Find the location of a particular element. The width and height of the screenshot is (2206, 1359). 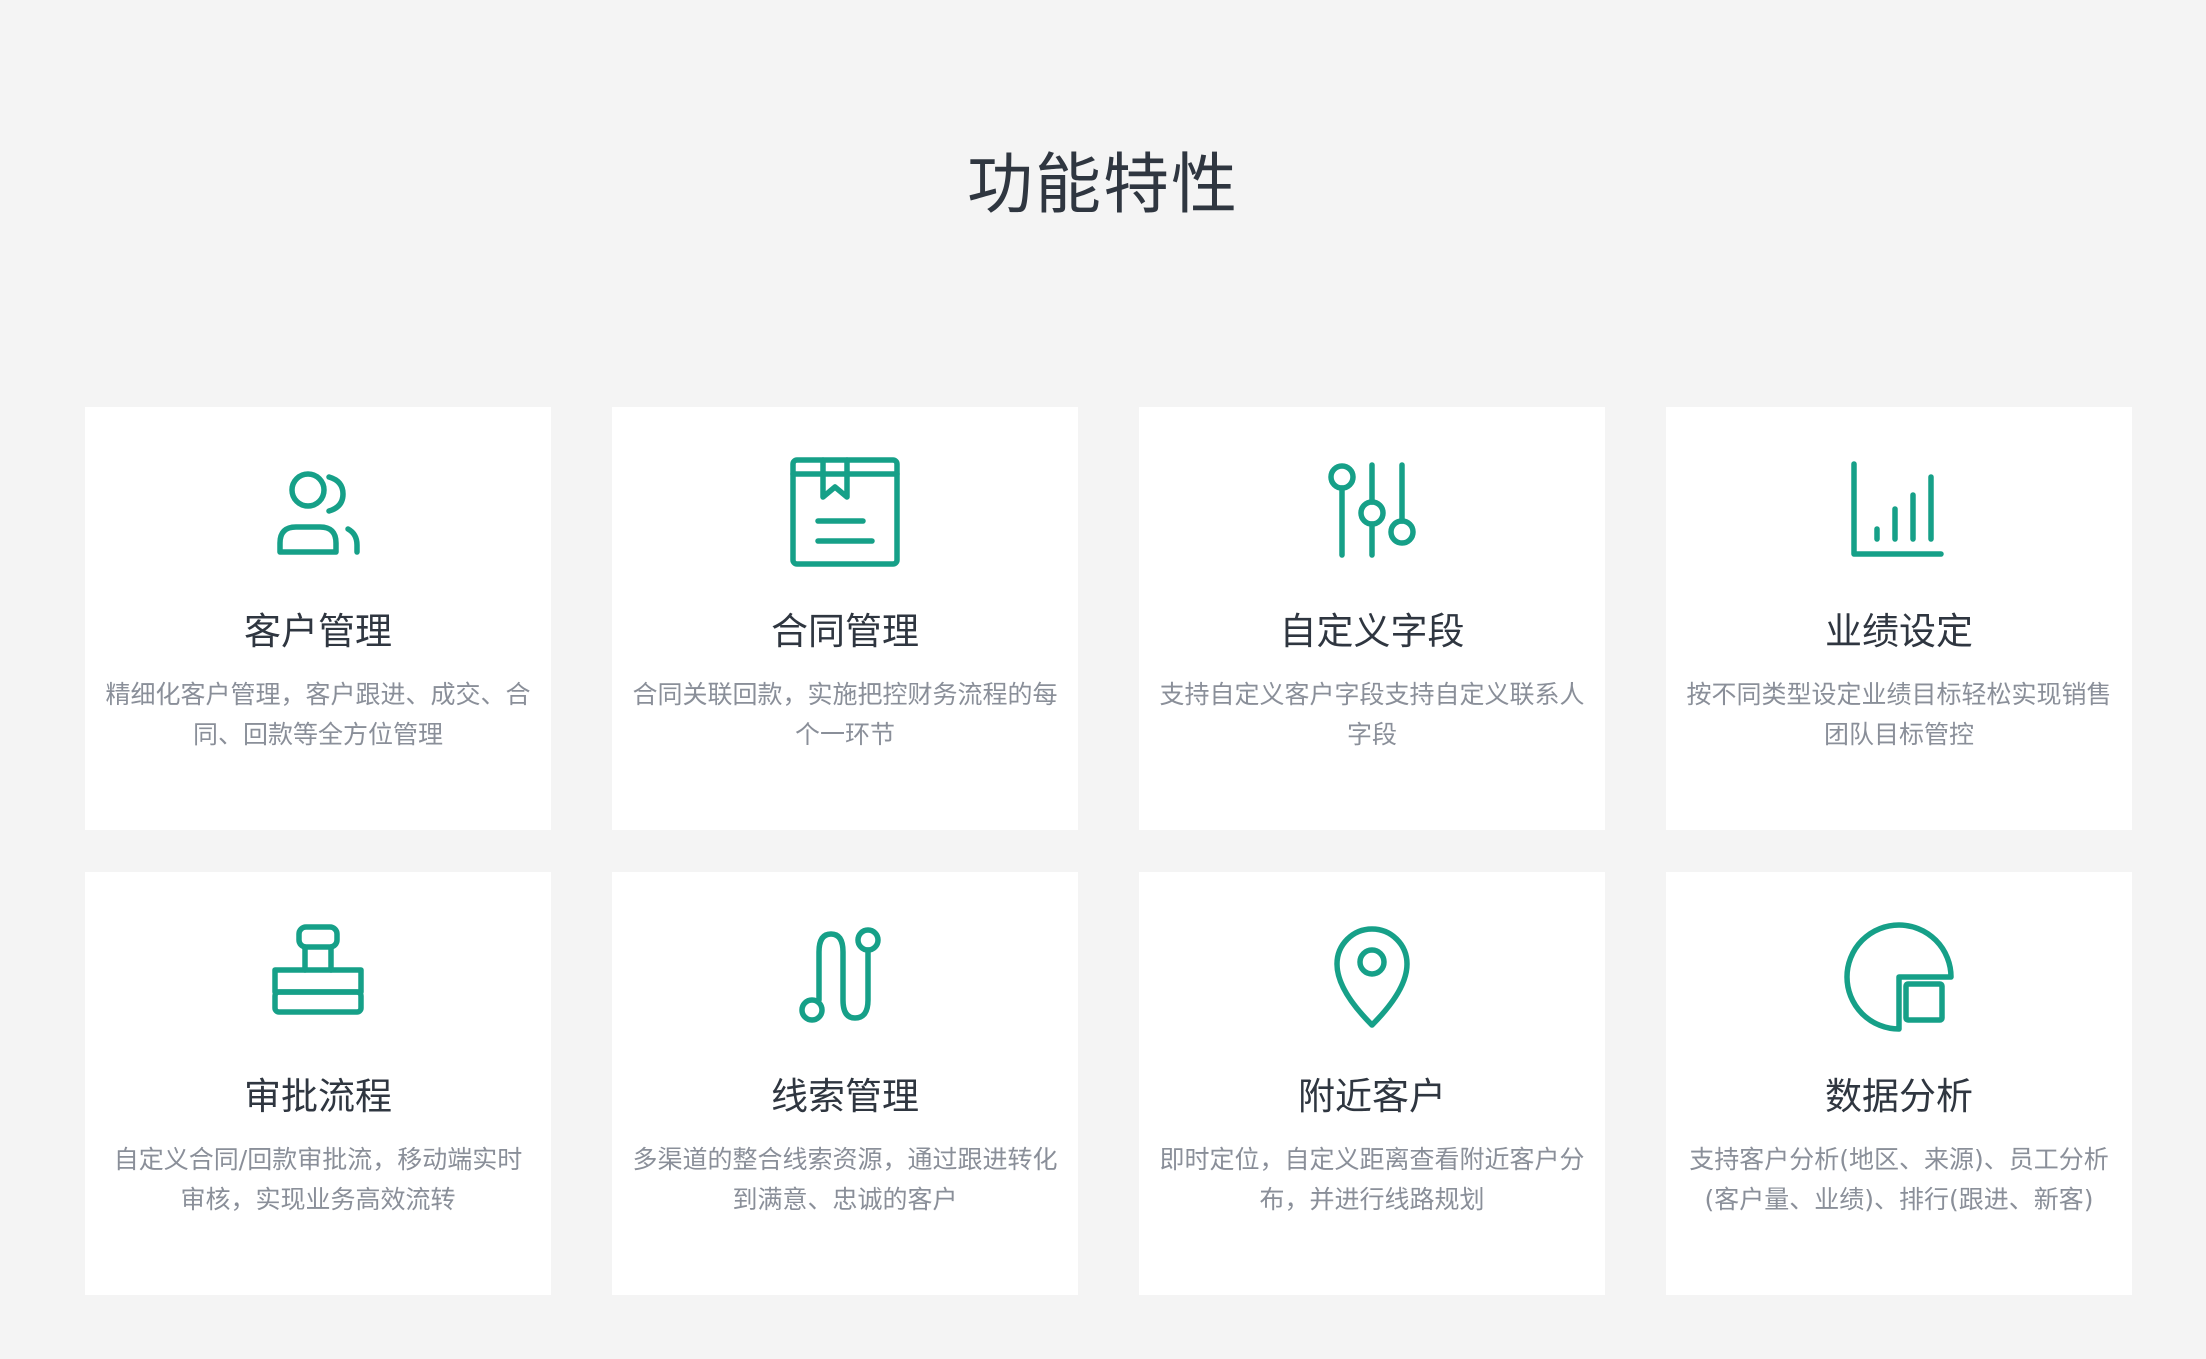

feature-desc: 按不同类型设定业绩目标轻松实现销售团队目标管控 is located at coordinates (1899, 714).